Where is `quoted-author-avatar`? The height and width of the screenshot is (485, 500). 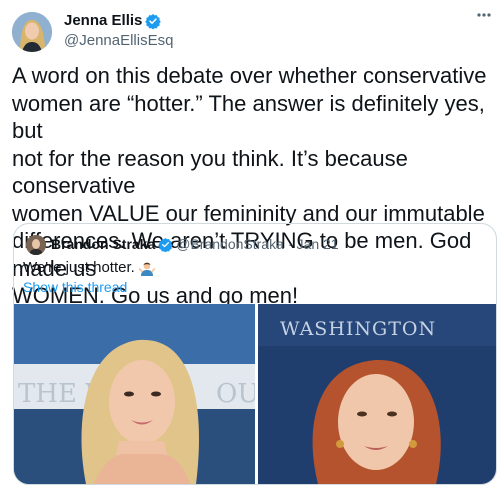
quoted-author-avatar is located at coordinates (36, 245).